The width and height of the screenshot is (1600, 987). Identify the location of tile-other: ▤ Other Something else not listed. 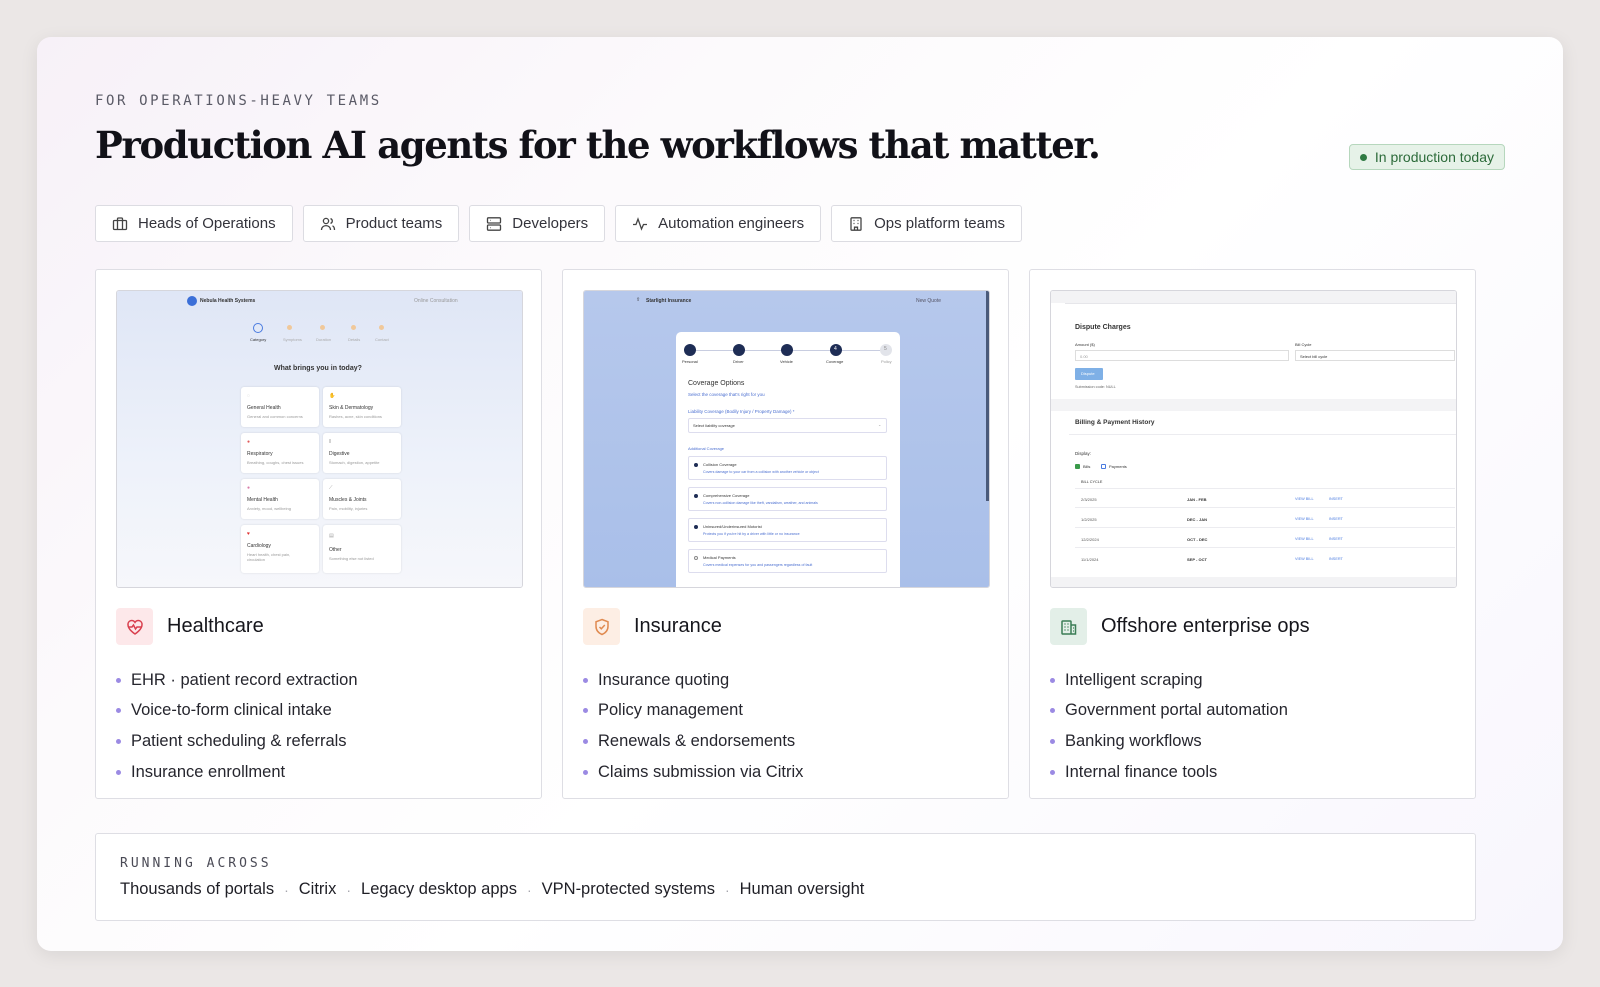
(362, 549).